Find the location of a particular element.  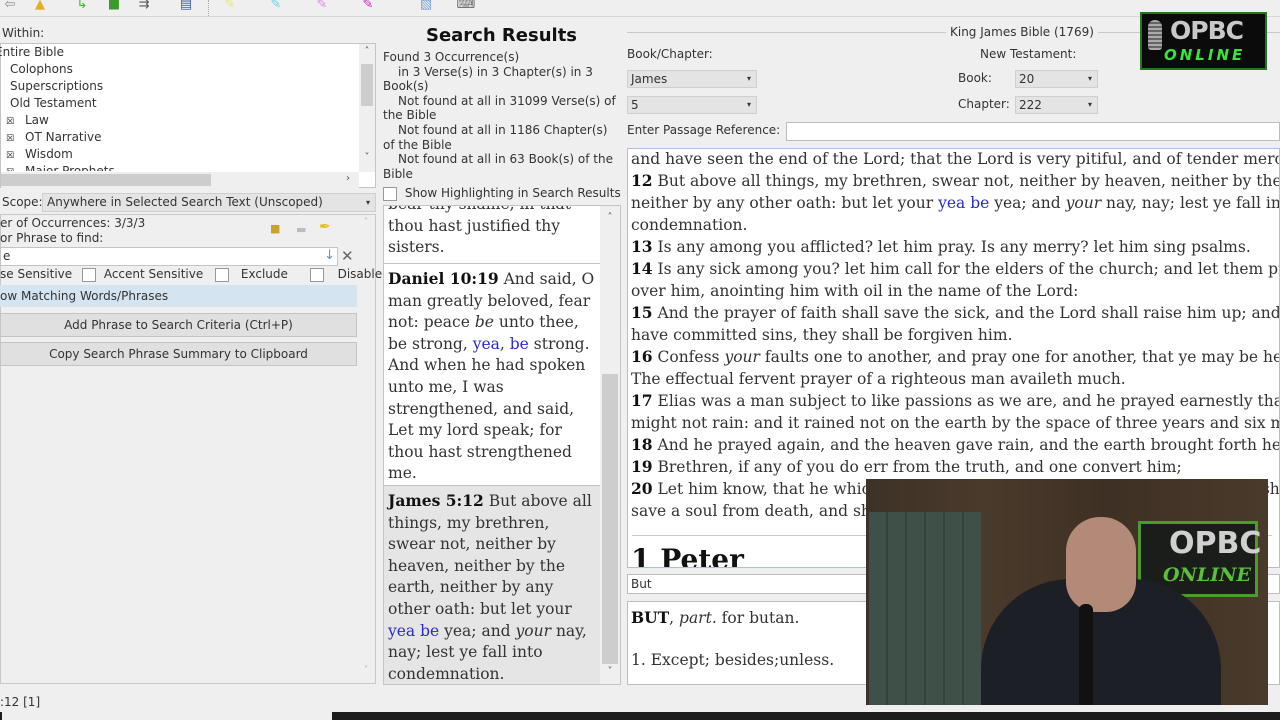

chapter-select: 5 ▾ is located at coordinates (692, 105).